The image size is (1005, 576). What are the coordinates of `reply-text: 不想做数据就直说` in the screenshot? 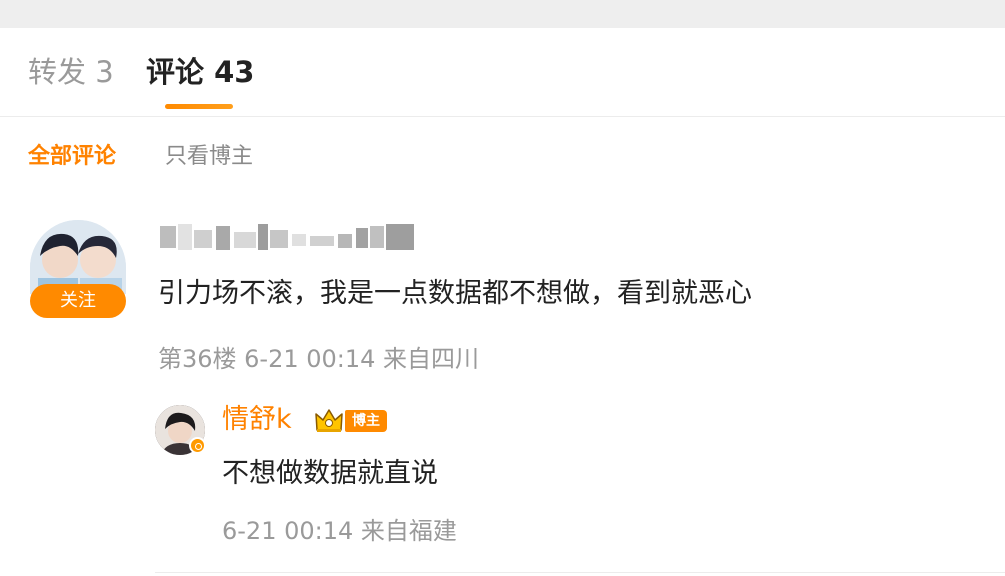 It's located at (330, 473).